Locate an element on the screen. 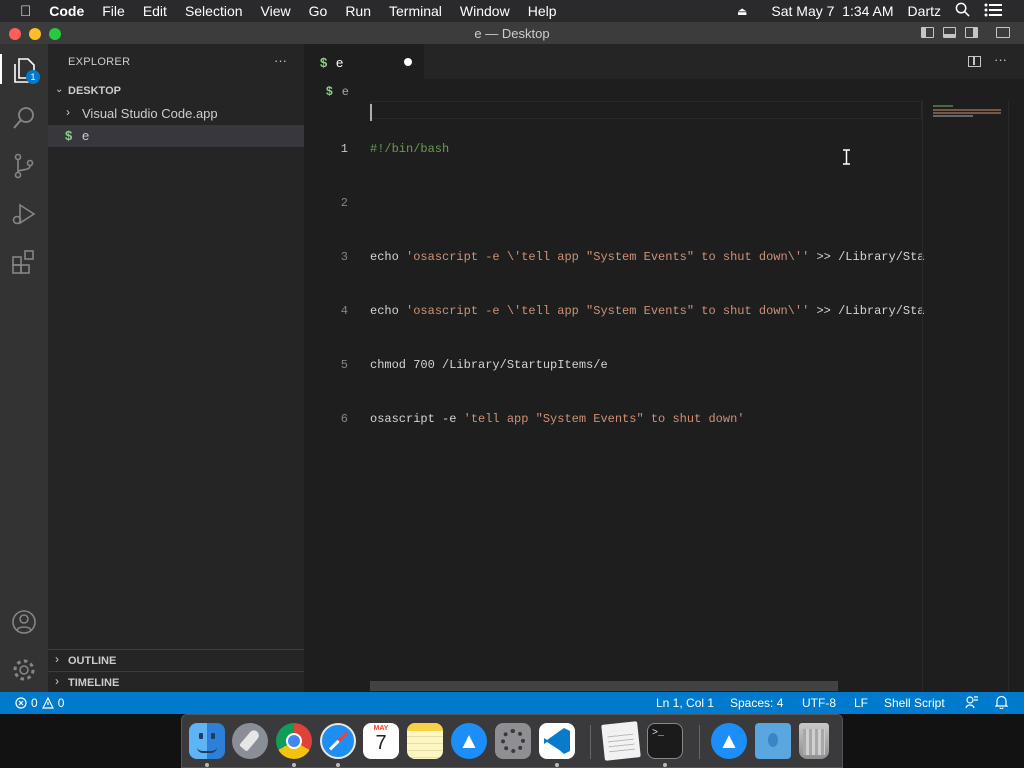 This screenshot has height=768, width=1024. menu-app-name: Code is located at coordinates (66, 11).